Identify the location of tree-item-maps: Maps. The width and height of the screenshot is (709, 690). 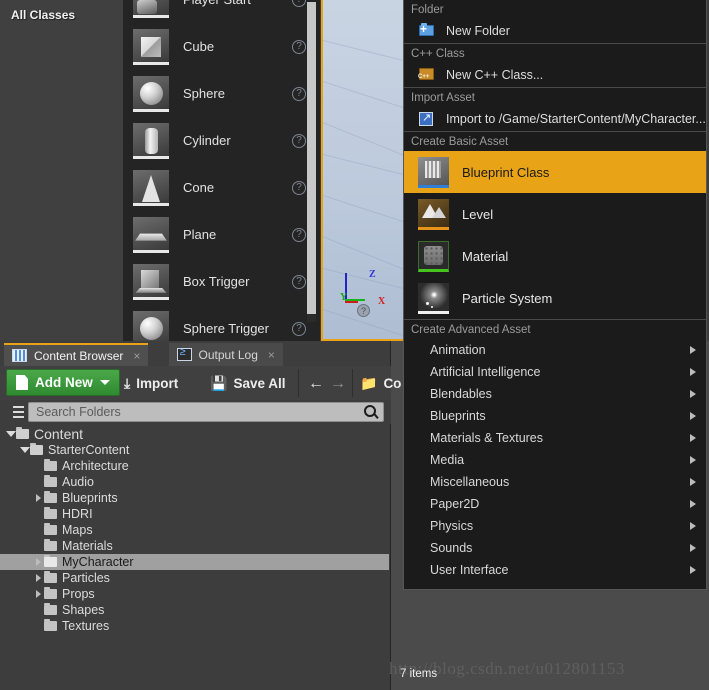
(194, 530).